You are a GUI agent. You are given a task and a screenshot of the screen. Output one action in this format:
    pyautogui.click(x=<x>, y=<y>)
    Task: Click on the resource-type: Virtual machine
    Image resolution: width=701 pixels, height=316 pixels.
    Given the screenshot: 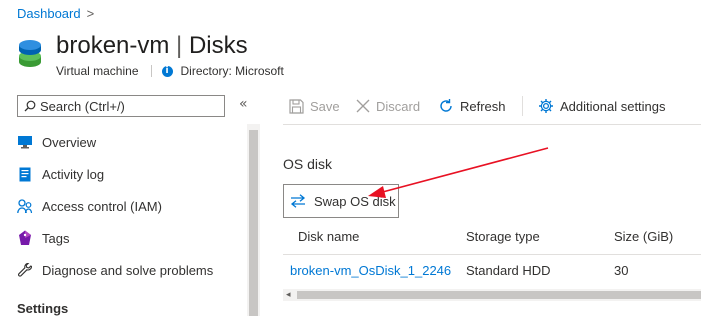 What is the action you would take?
    pyautogui.click(x=97, y=71)
    